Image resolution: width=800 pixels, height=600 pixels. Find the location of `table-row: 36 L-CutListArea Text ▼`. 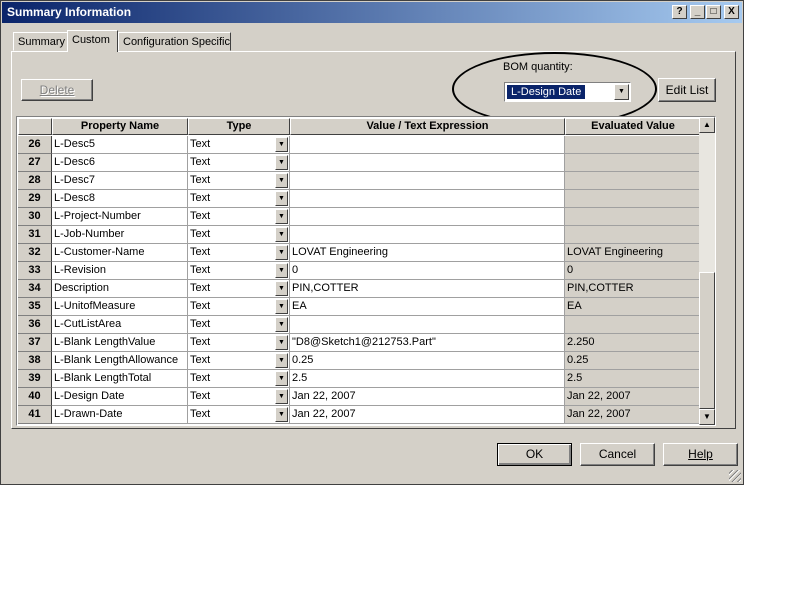

table-row: 36 L-CutListArea Text ▼ is located at coordinates (359, 325).